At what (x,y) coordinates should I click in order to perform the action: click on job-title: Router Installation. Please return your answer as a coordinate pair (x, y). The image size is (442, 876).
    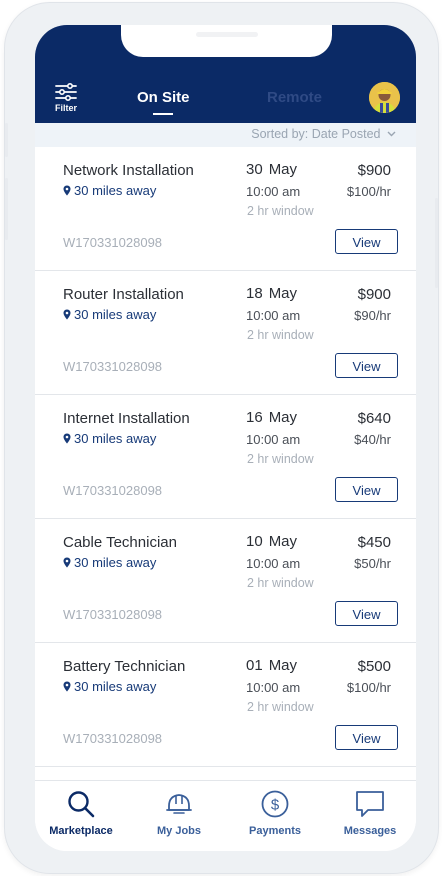
    Looking at the image, I should click on (123, 294).